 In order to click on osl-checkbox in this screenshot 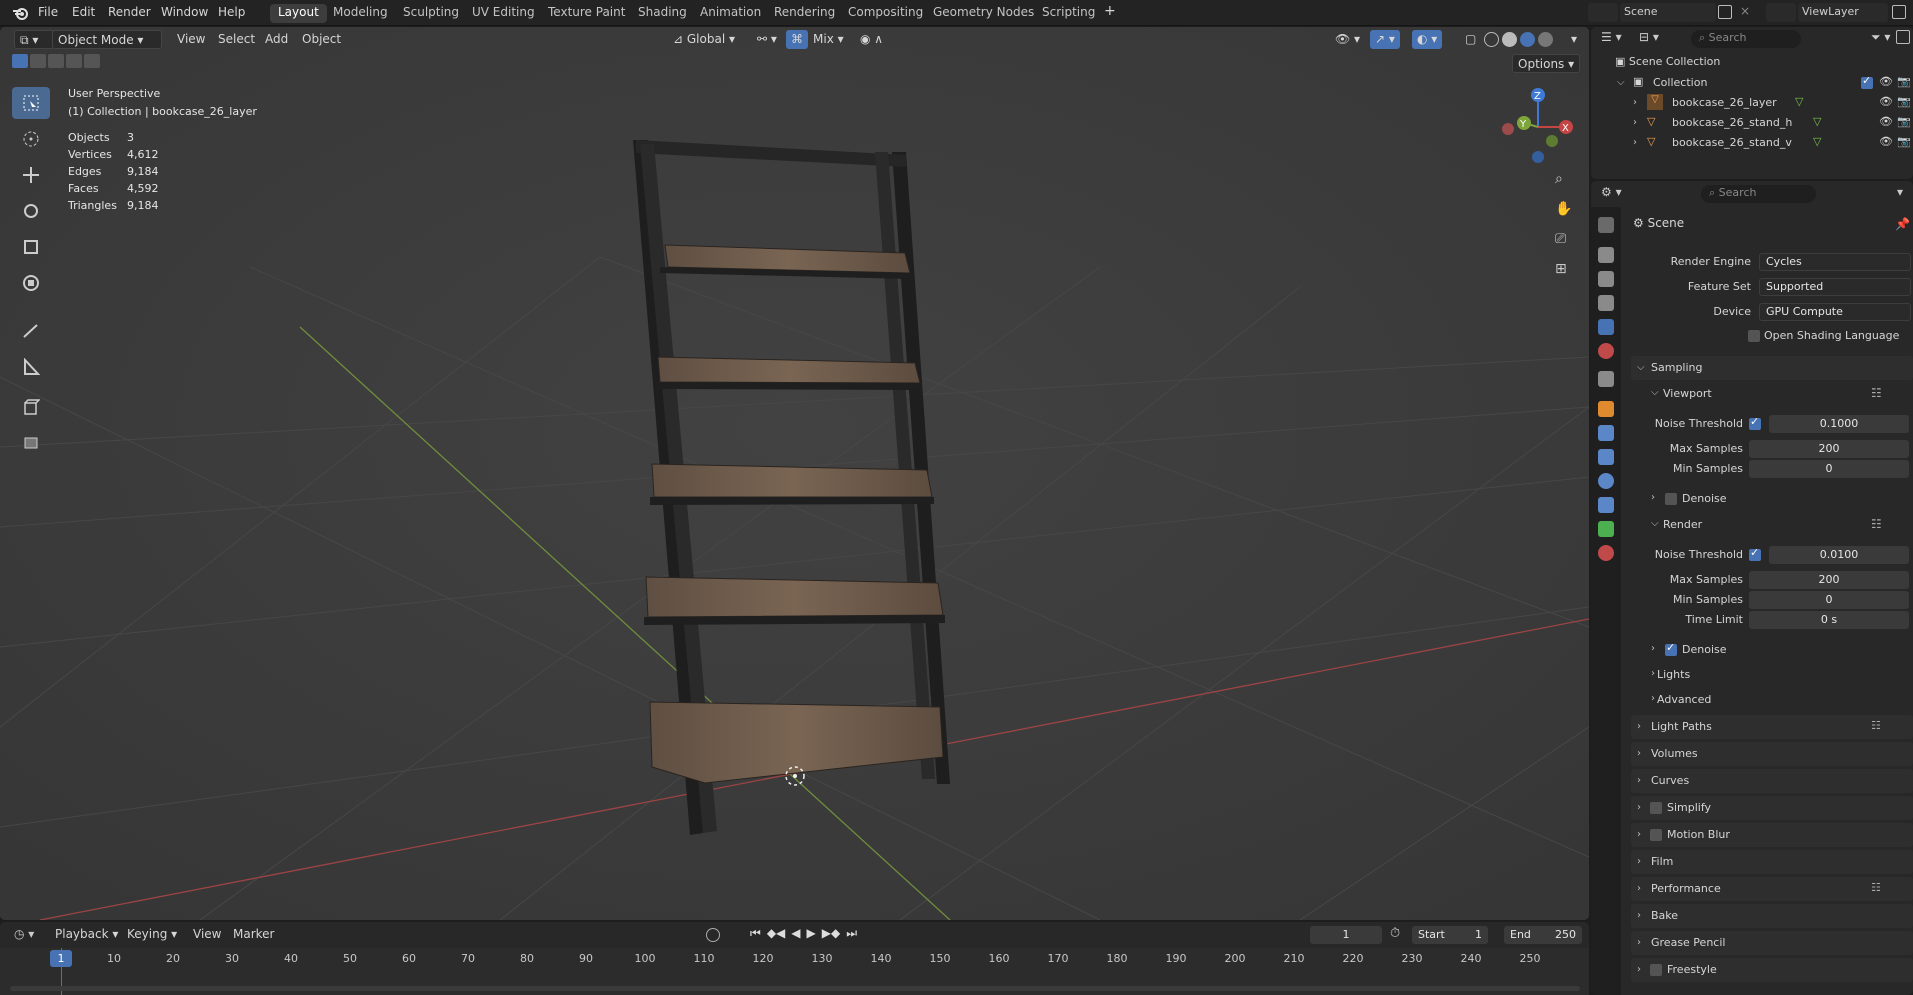, I will do `click(1754, 336)`.